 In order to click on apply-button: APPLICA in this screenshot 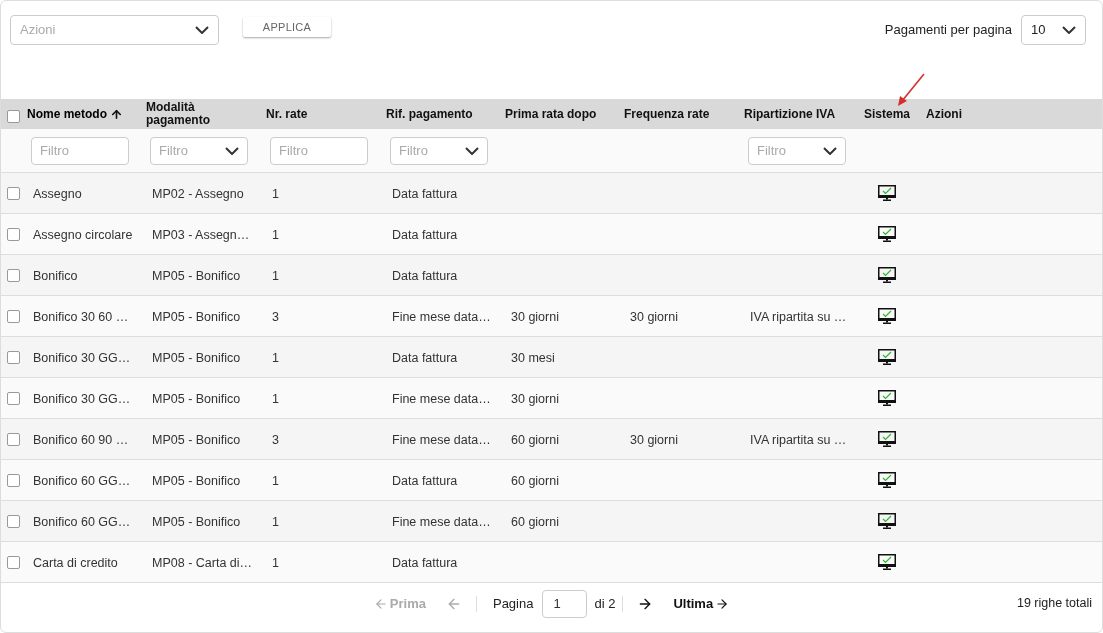, I will do `click(287, 27)`.